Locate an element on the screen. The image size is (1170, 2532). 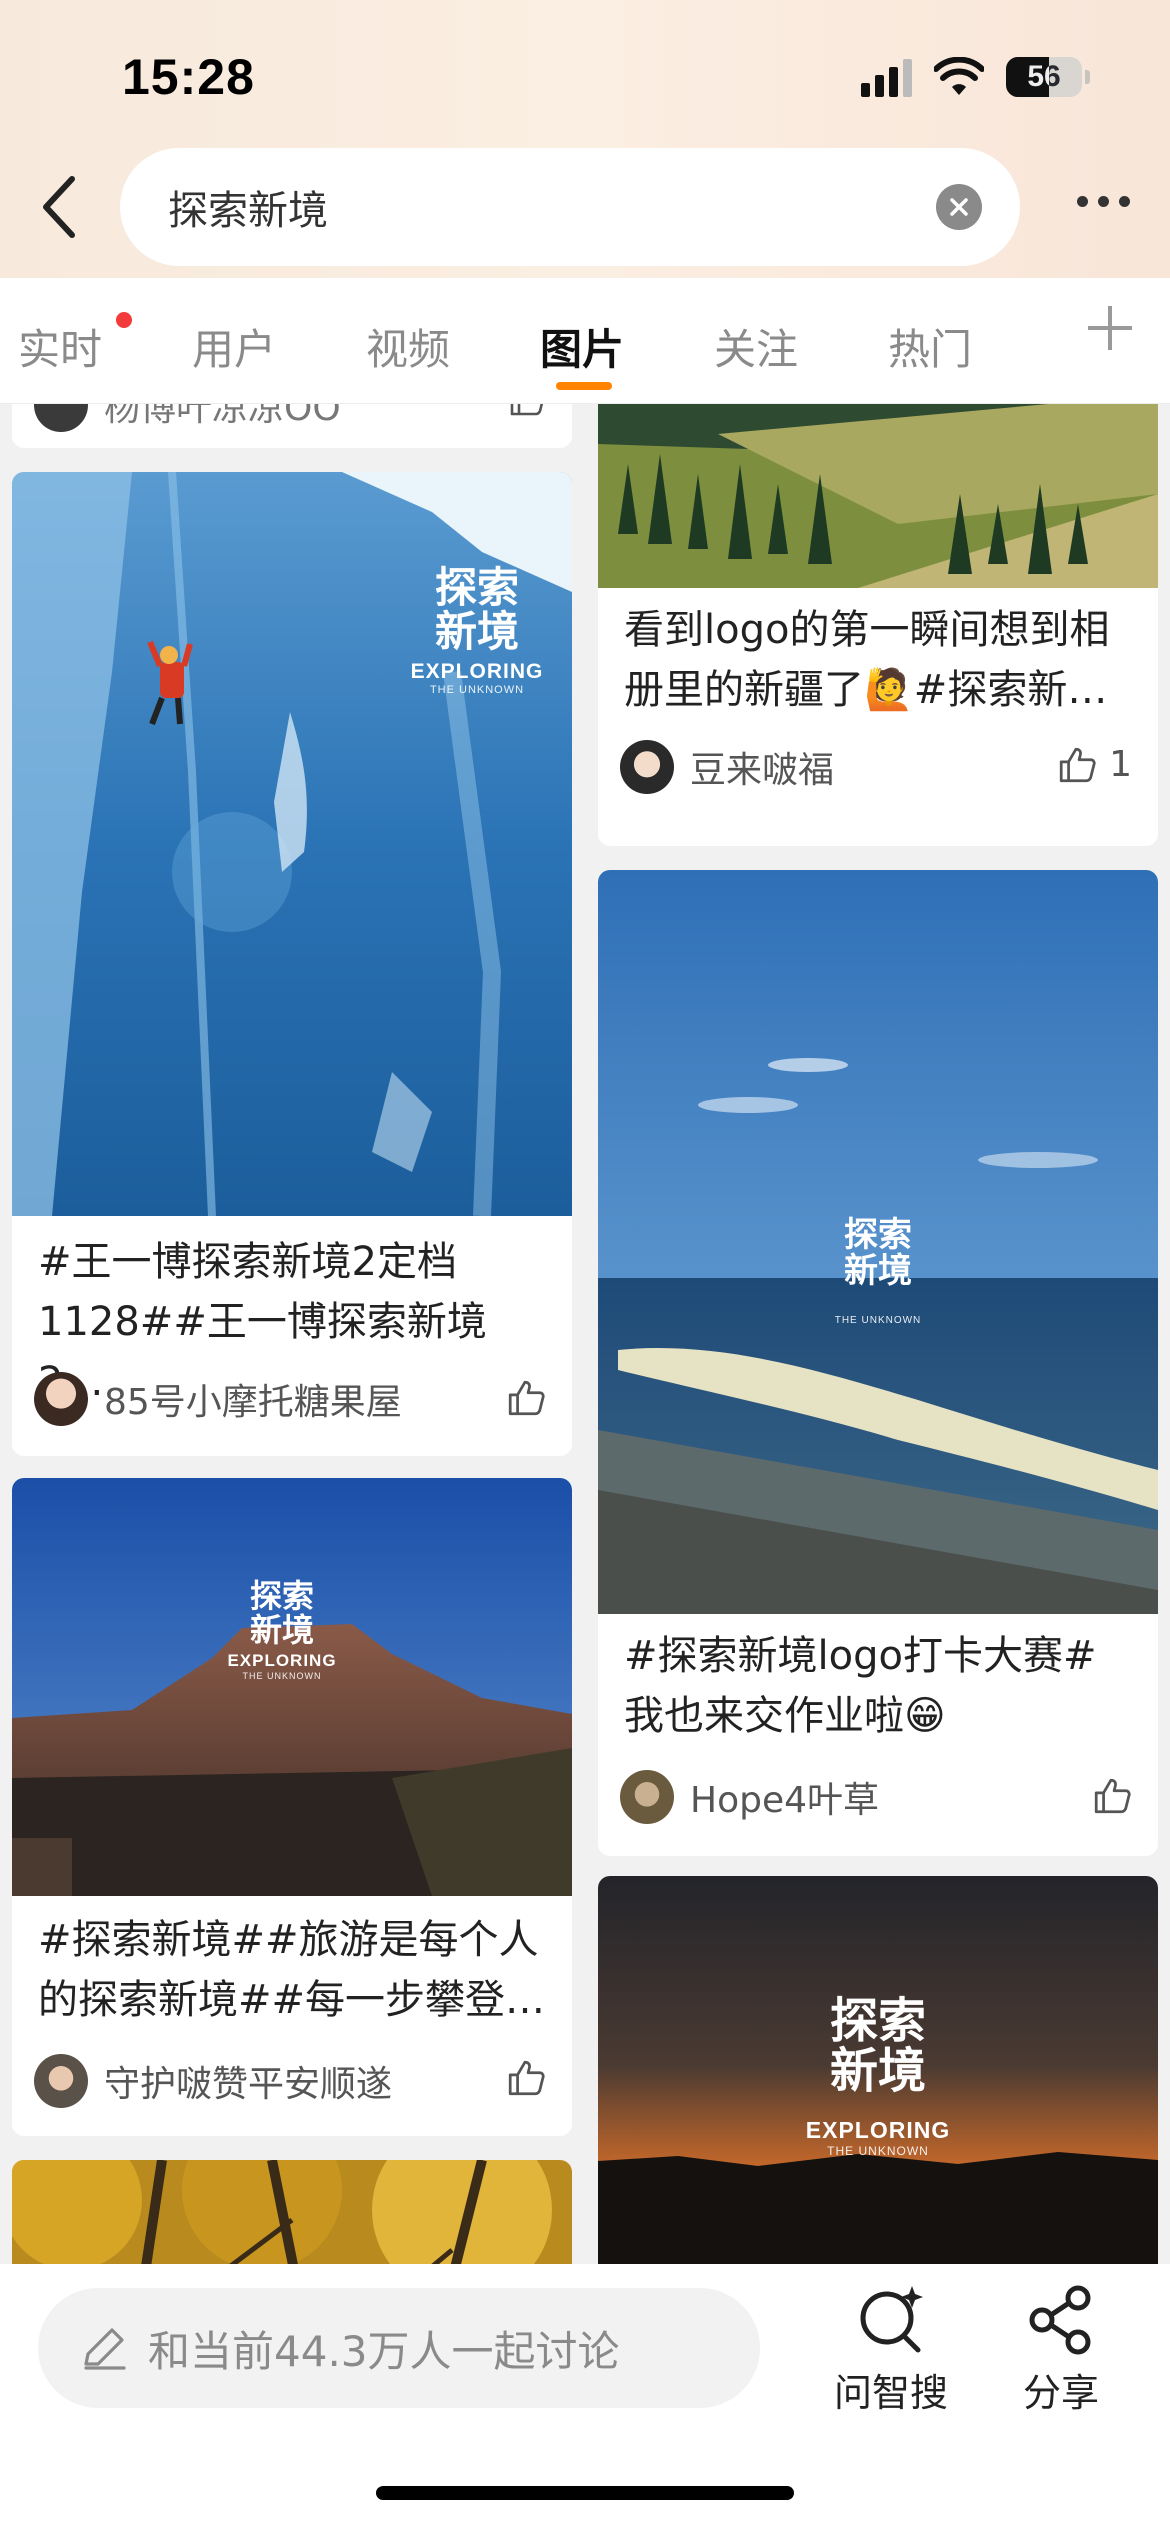
tab-users: 用户 is located at coordinates (234, 346).